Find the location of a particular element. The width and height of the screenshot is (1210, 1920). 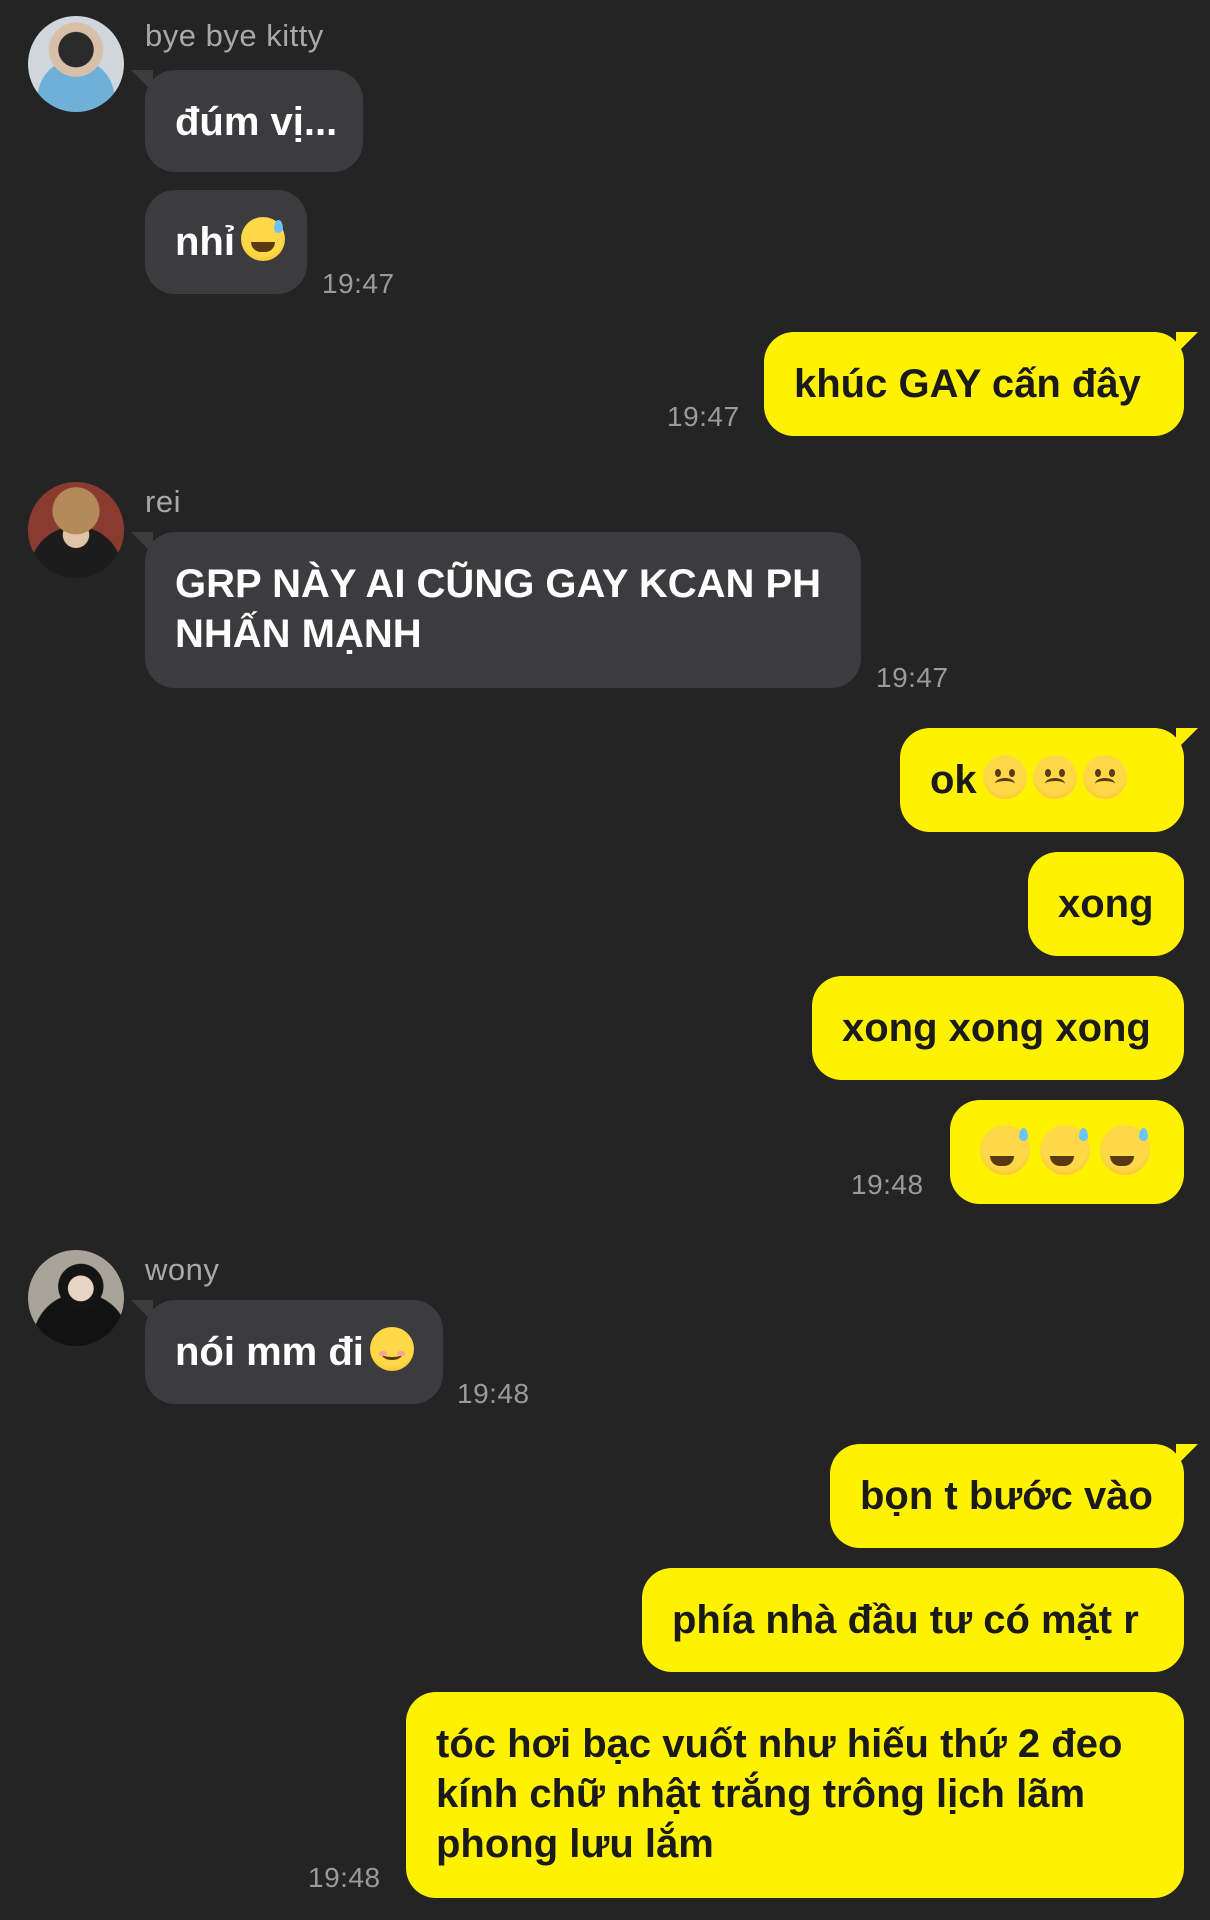

message-text: phía nhà đầu tư có mặt r is located at coordinates (905, 1620).